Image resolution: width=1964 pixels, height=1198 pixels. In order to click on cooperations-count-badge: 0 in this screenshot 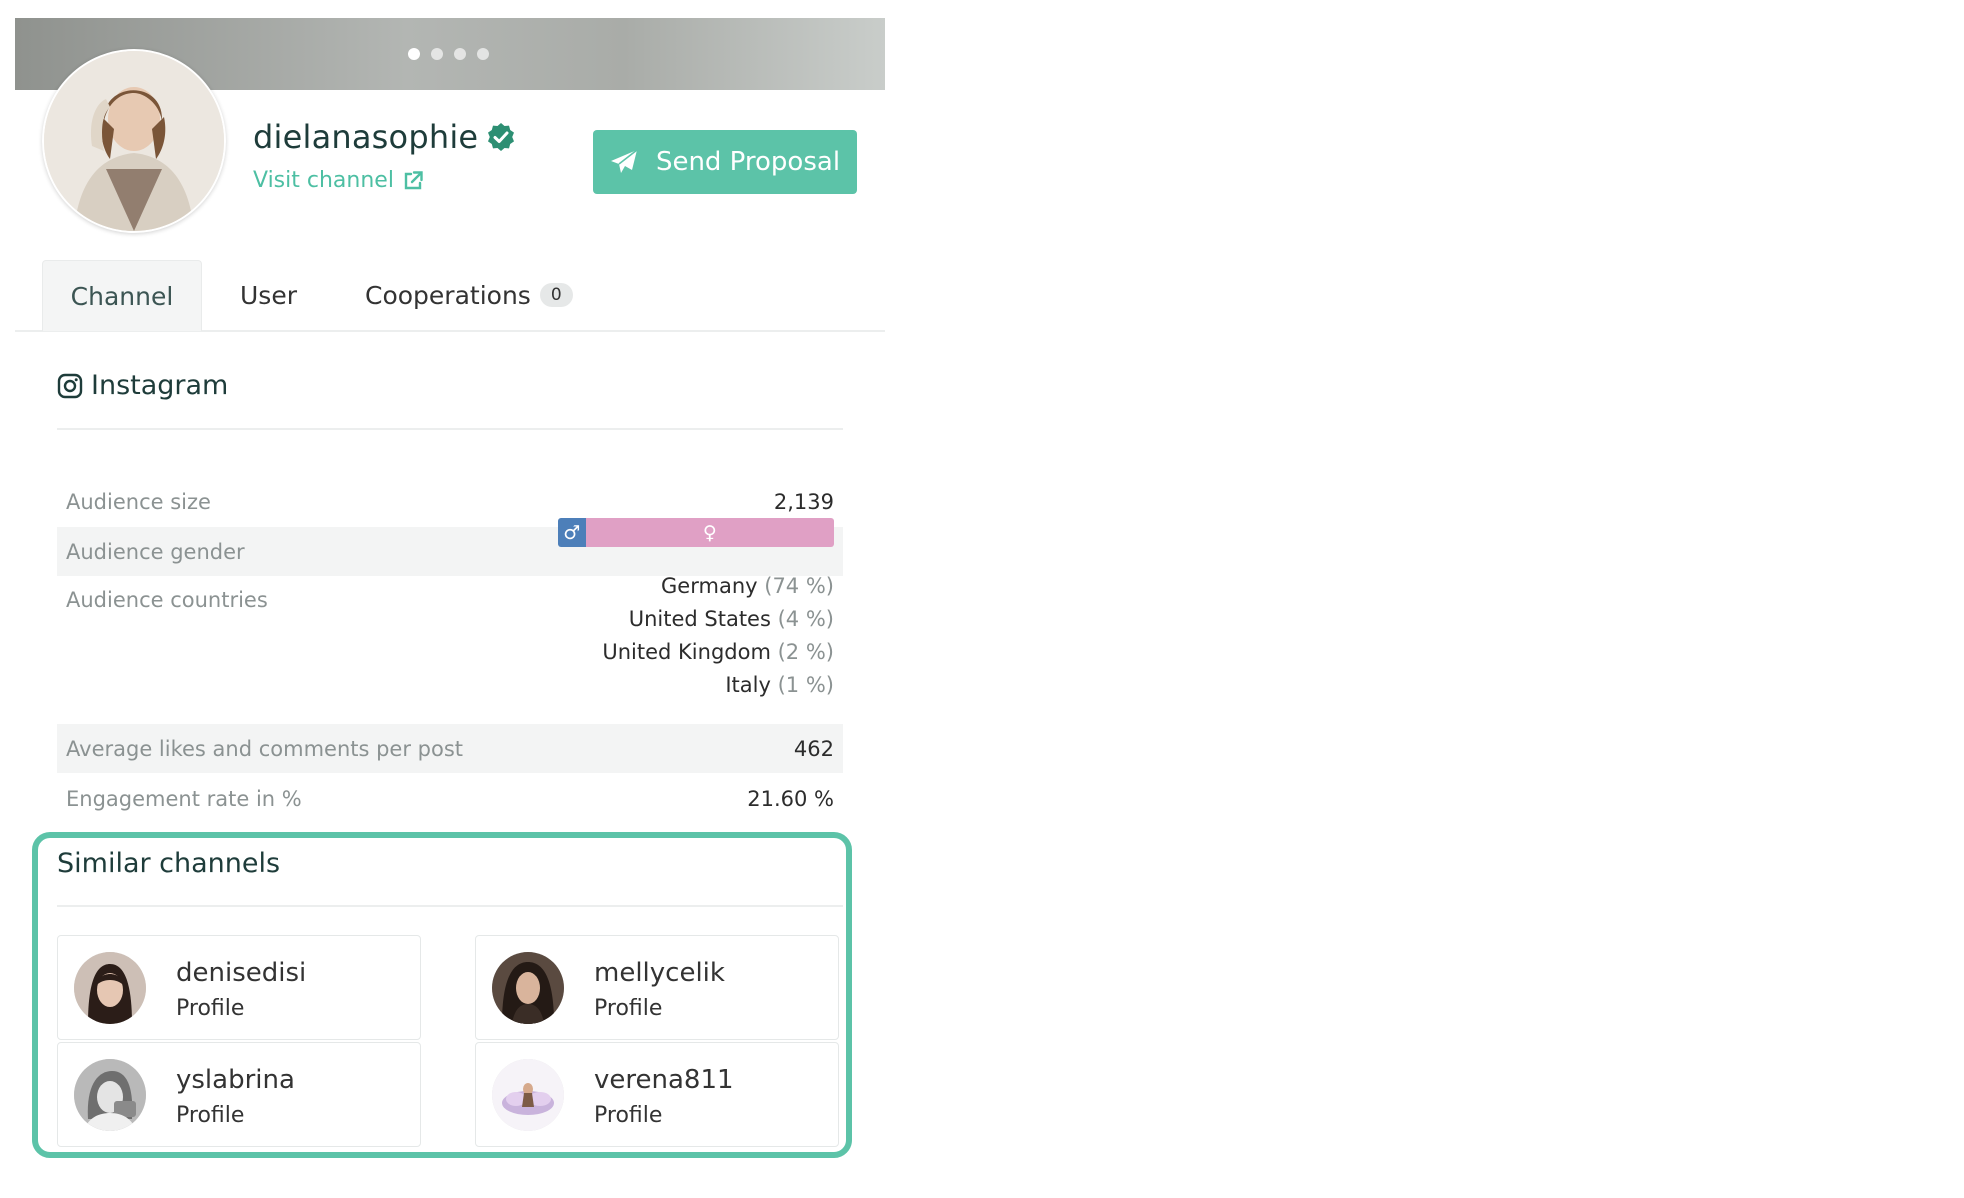, I will do `click(556, 295)`.